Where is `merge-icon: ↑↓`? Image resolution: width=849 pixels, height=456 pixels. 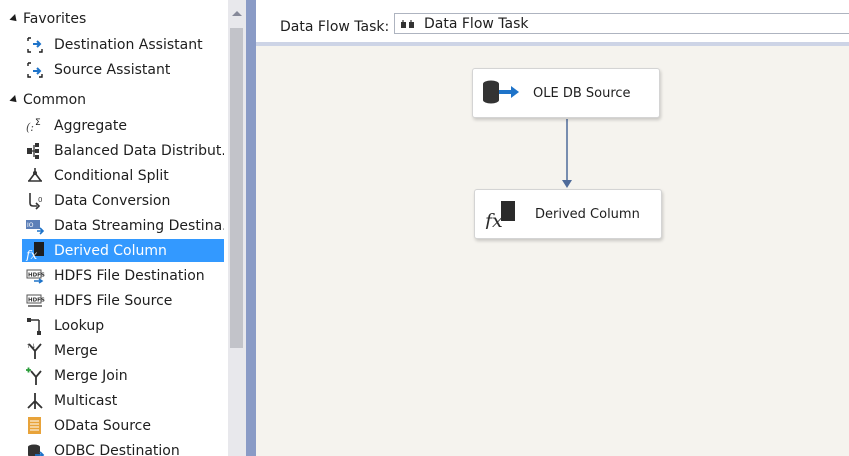 merge-icon: ↑↓ is located at coordinates (35, 351).